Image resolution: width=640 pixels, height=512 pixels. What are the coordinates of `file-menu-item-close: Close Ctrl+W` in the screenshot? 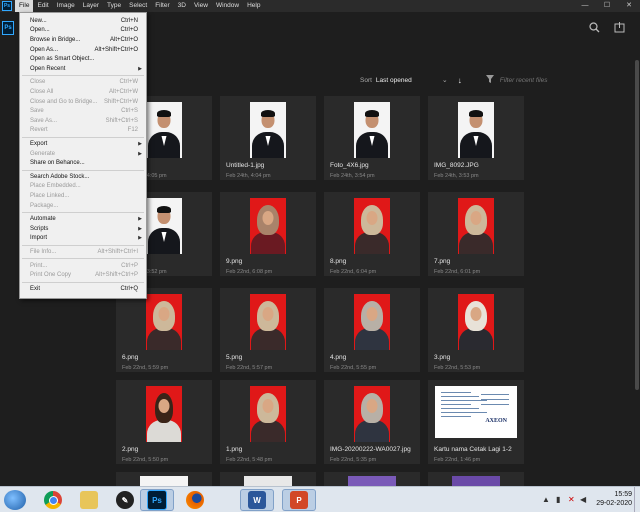 It's located at (83, 83).